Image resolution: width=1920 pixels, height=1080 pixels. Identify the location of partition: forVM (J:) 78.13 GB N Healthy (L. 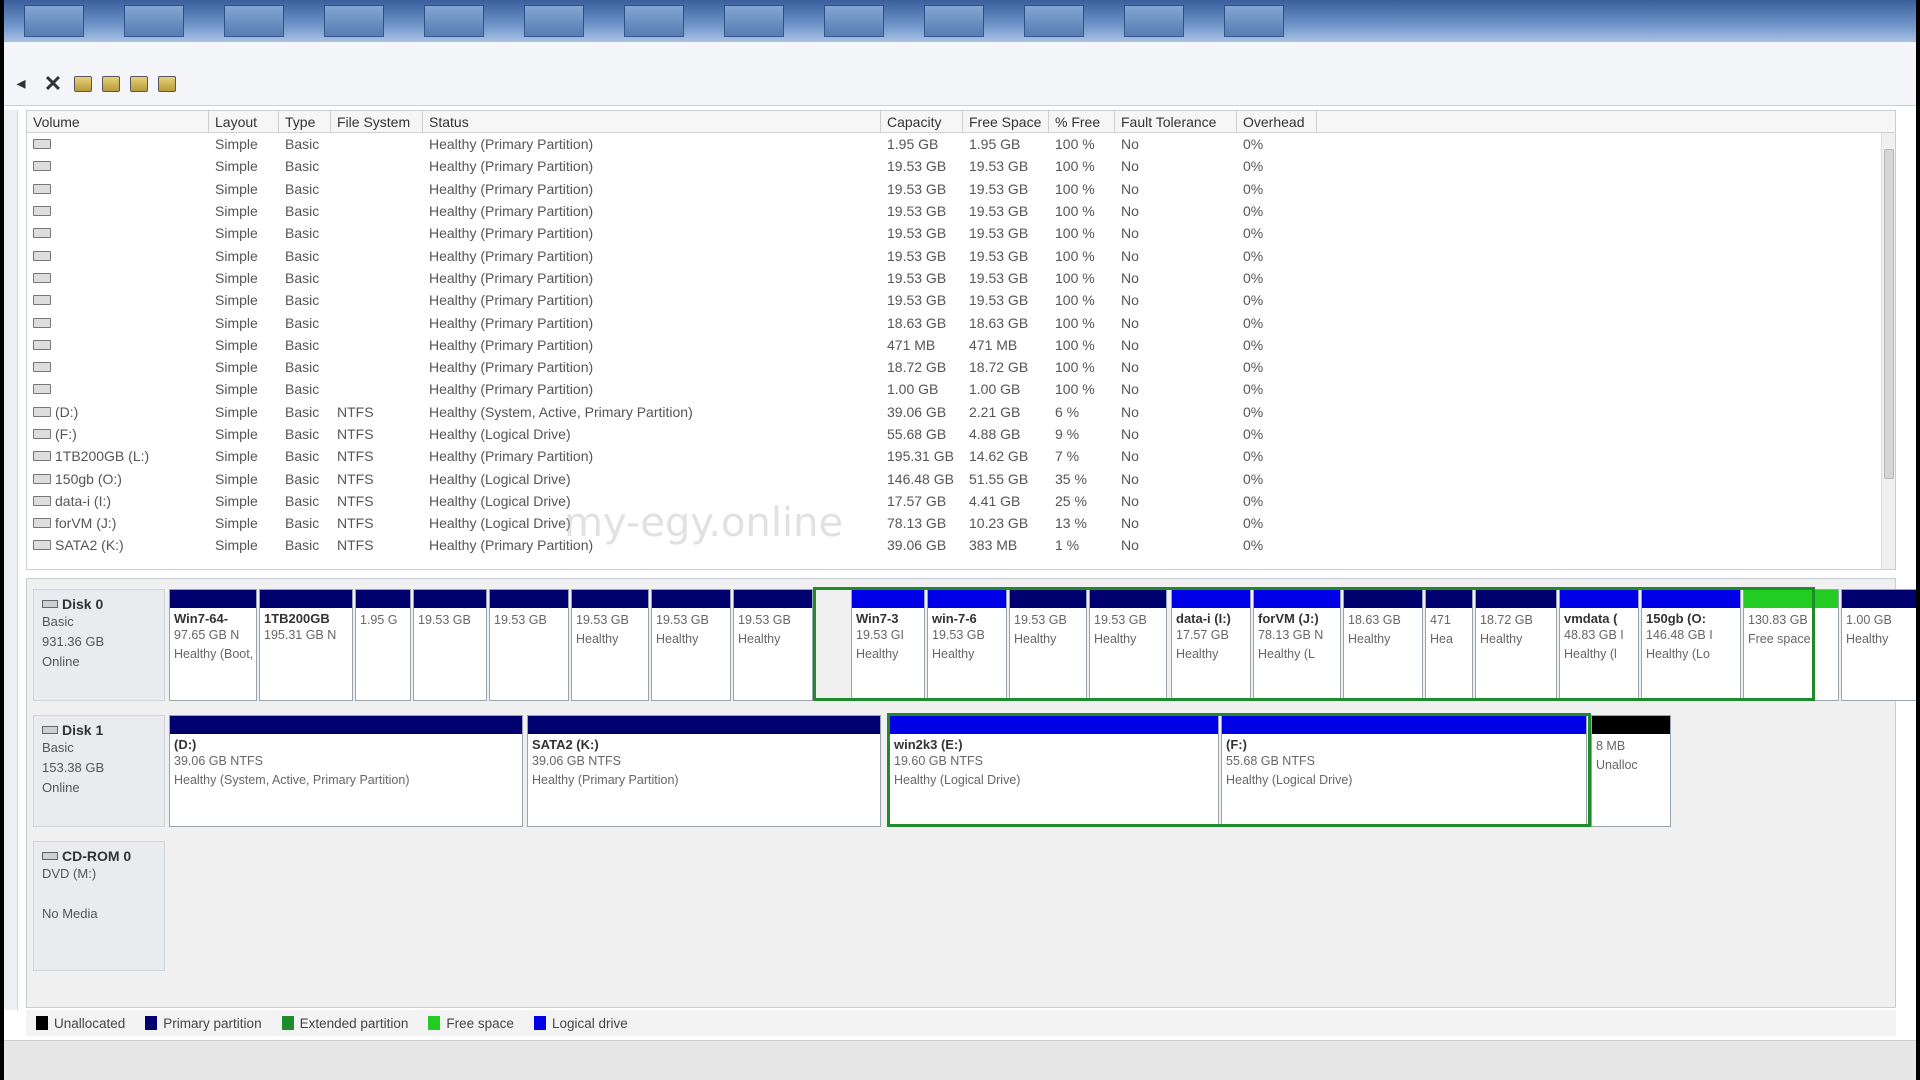
(1297, 645).